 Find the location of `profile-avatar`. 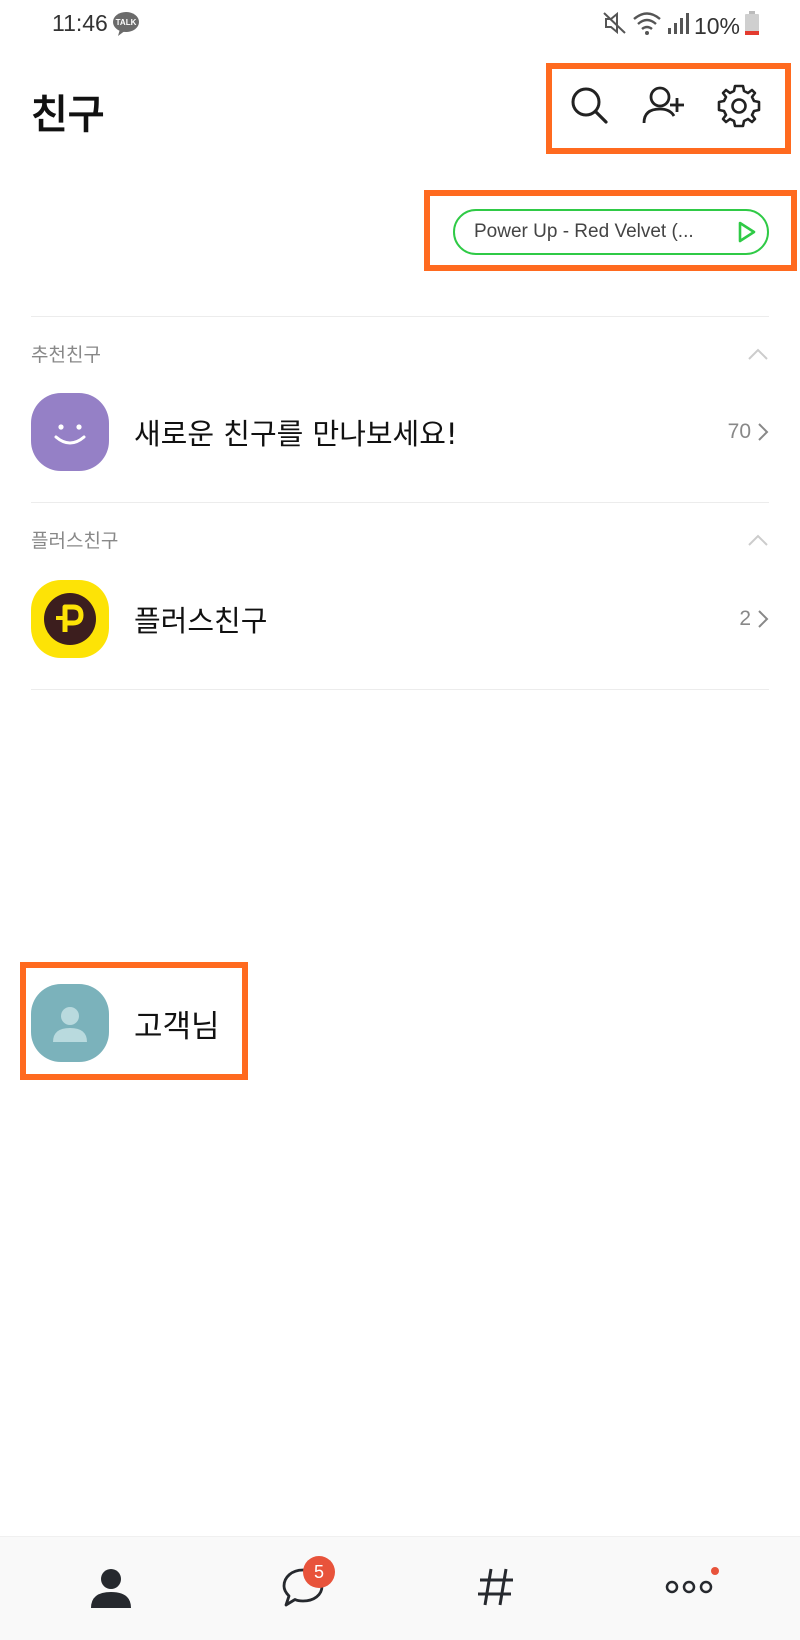

profile-avatar is located at coordinates (70, 1023).